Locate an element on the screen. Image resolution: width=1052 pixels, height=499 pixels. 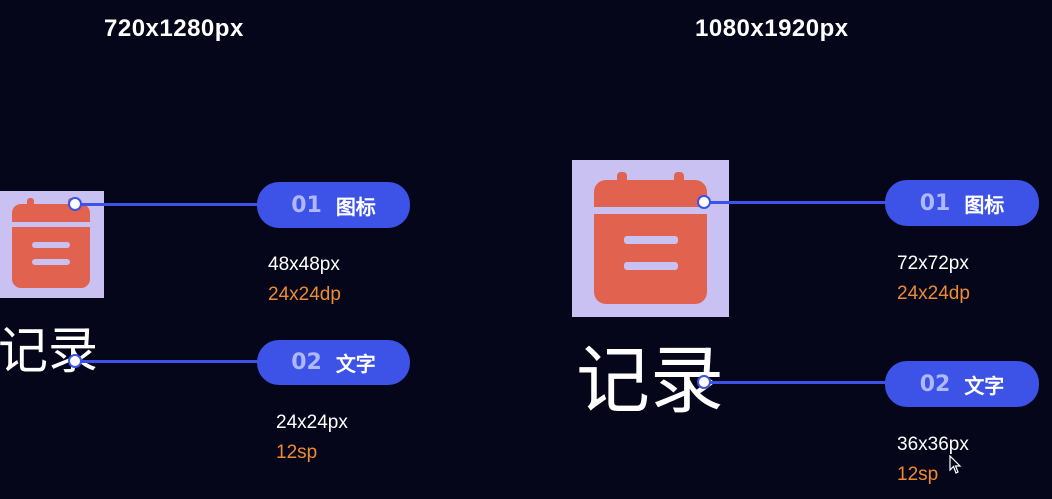
left-icon-box is located at coordinates (52, 244).